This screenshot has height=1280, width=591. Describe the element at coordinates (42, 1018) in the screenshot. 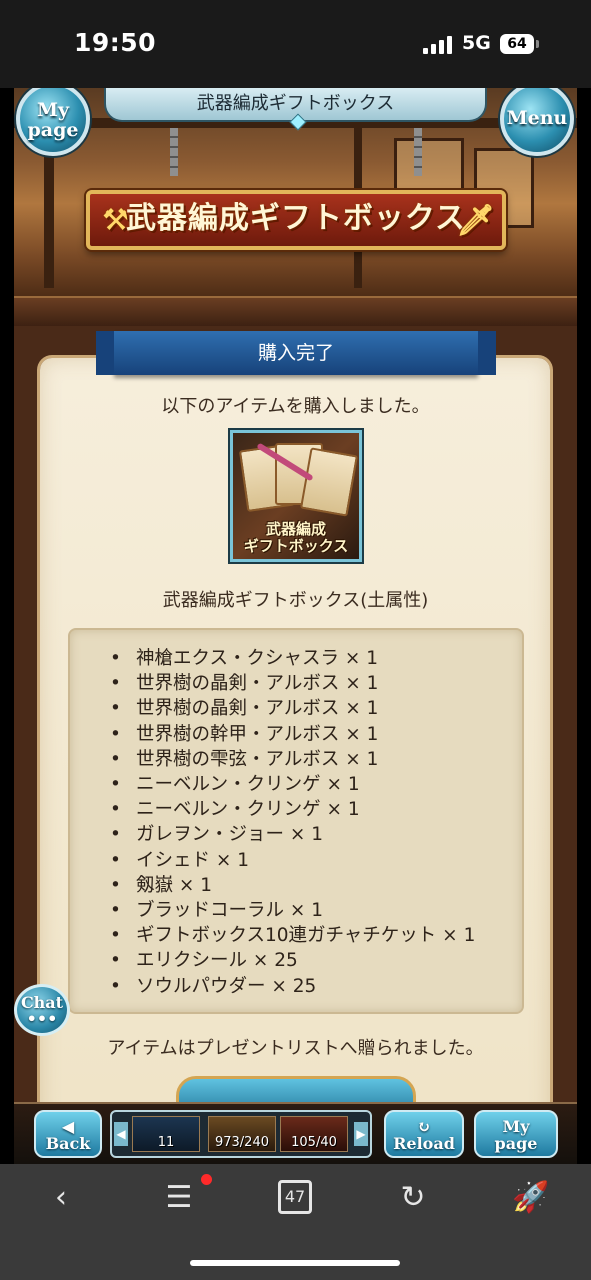

I see `chat-dots-icon: •••` at that location.